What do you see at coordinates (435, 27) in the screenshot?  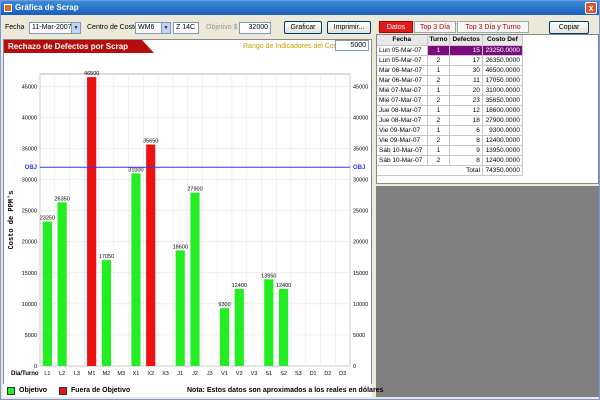 I see `tab-top3-dia: Top 3 Día` at bounding box center [435, 27].